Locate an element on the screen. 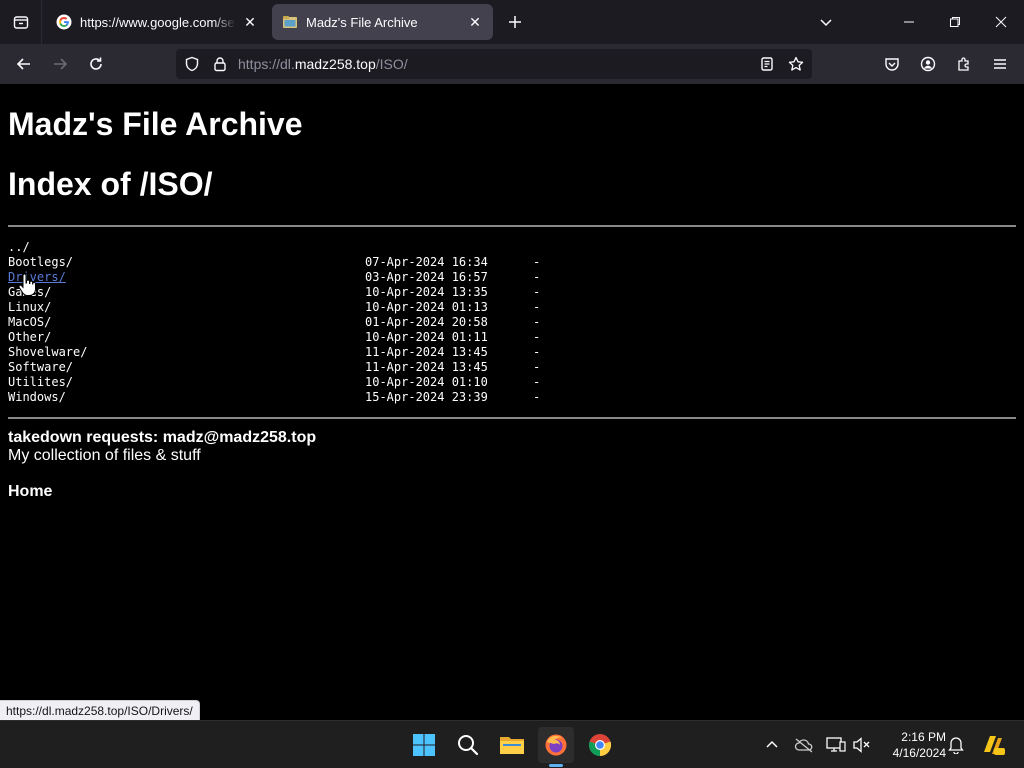  windows-taskbar: 2:16 PM 4/16/2024 is located at coordinates (512, 744).